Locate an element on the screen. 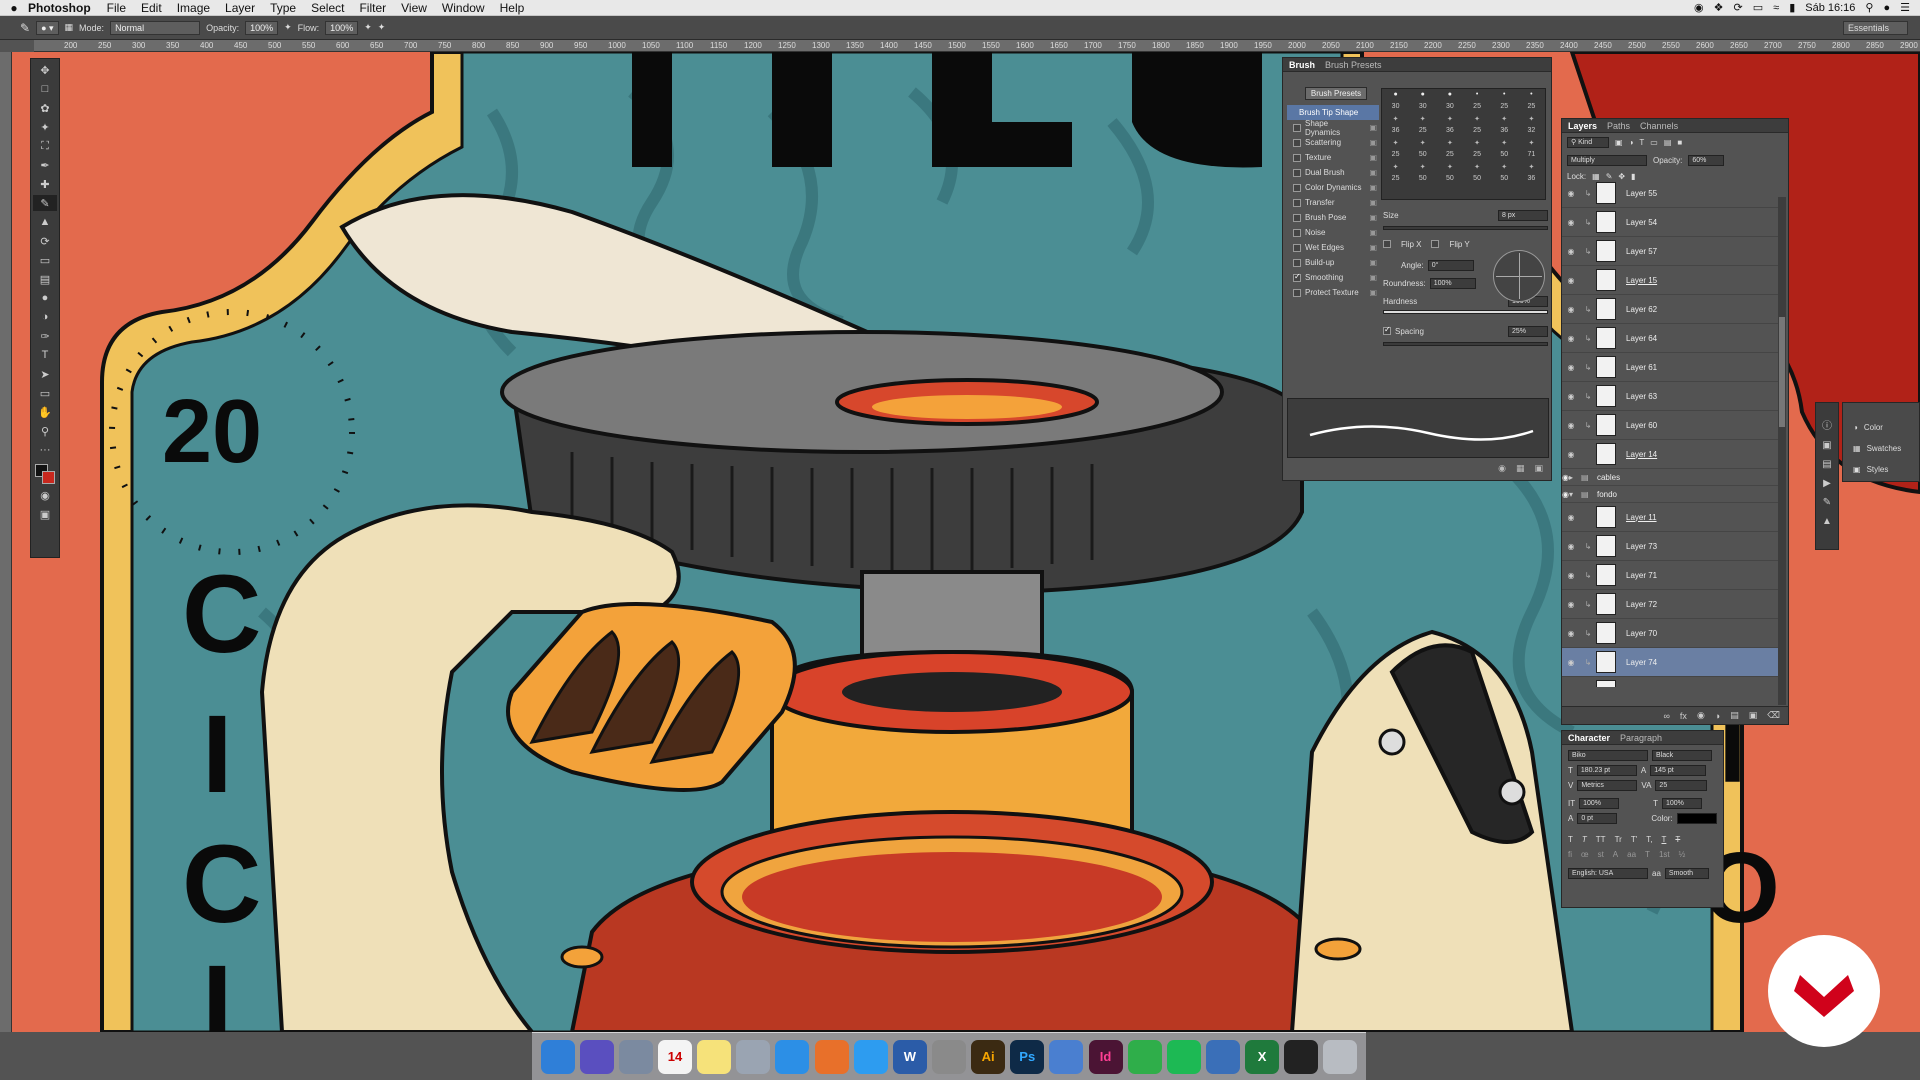 The height and width of the screenshot is (1080, 1920). menu-window: Window is located at coordinates (463, 8).